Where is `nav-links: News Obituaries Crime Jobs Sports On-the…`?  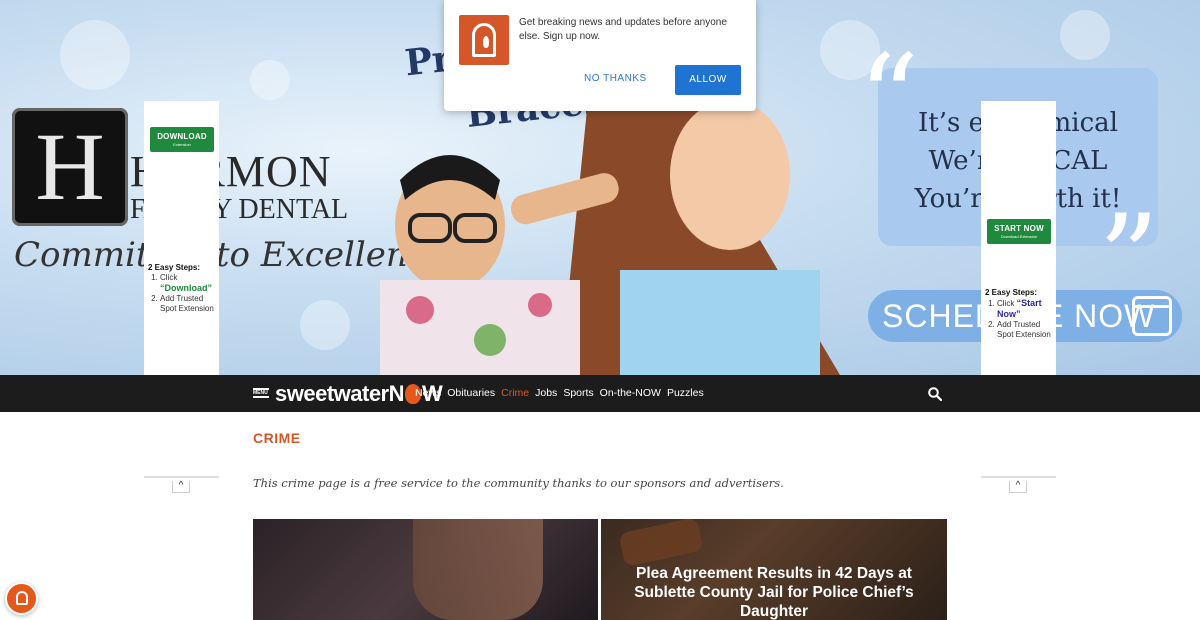 nav-links: News Obituaries Crime Jobs Sports On-the… is located at coordinates (559, 393).